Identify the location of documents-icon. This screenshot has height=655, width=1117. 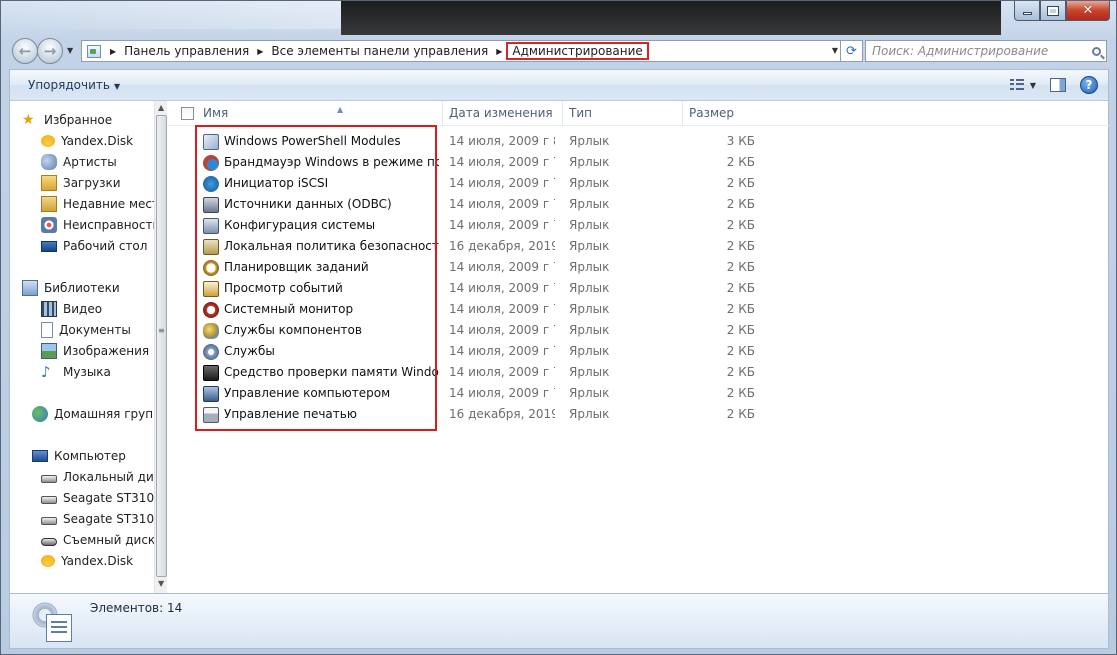
(47, 330).